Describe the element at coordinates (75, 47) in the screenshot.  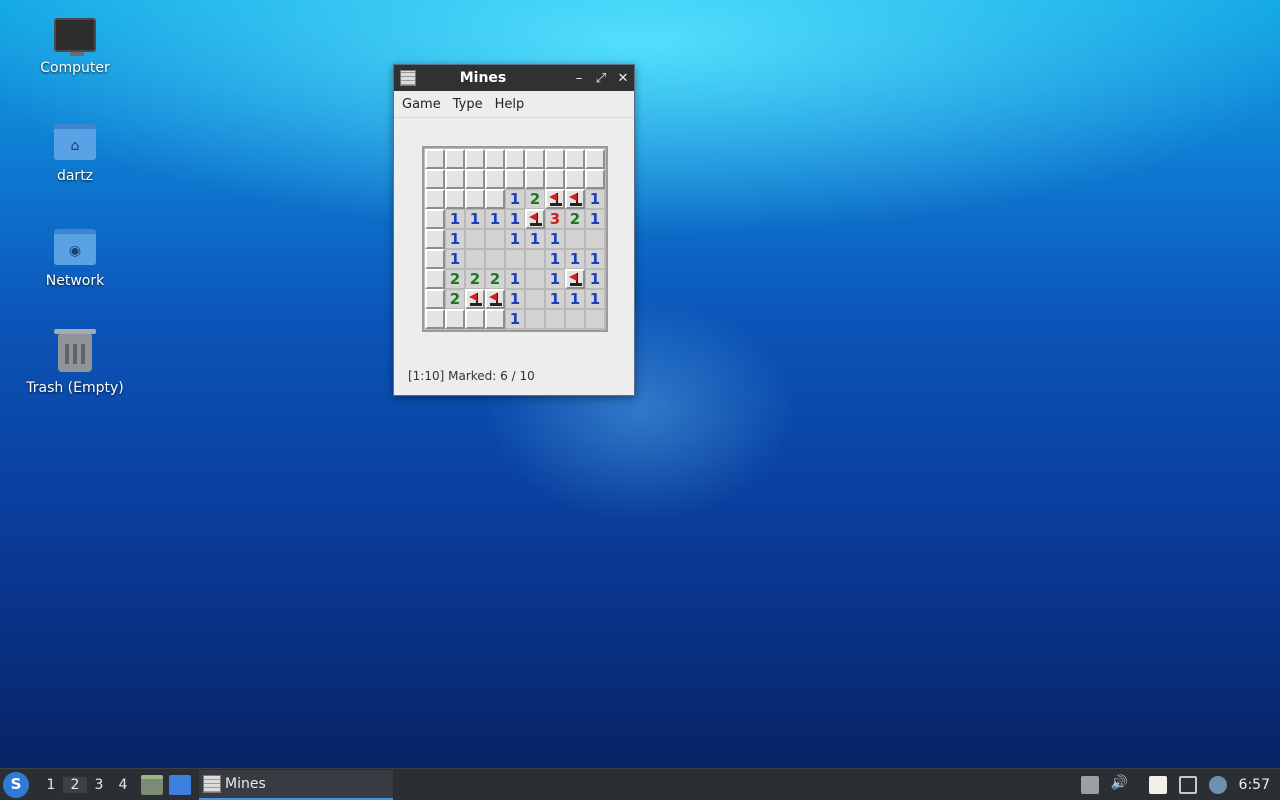
I see `desktop-icon-computer: Computer` at that location.